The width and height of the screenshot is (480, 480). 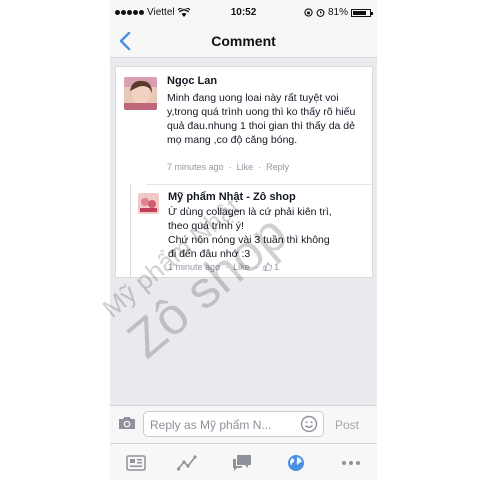 I want to click on tab-bar, so click(x=243, y=461).